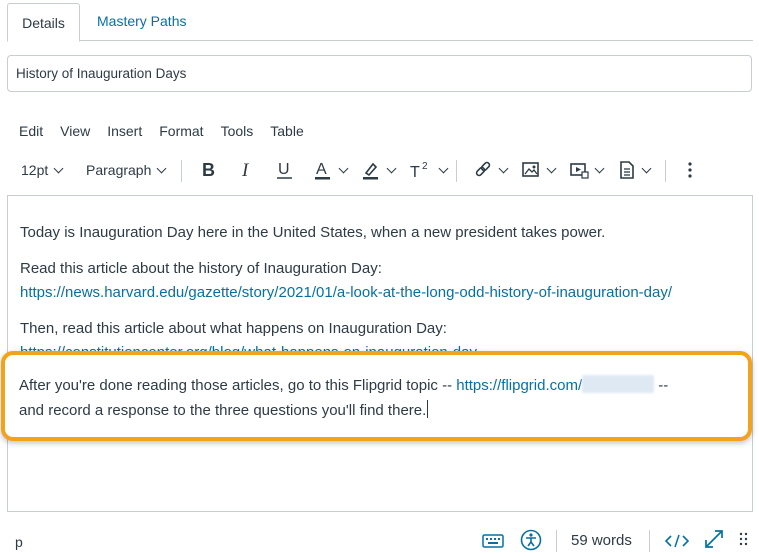 The image size is (759, 556). I want to click on text-color-button: A, so click(331, 170).